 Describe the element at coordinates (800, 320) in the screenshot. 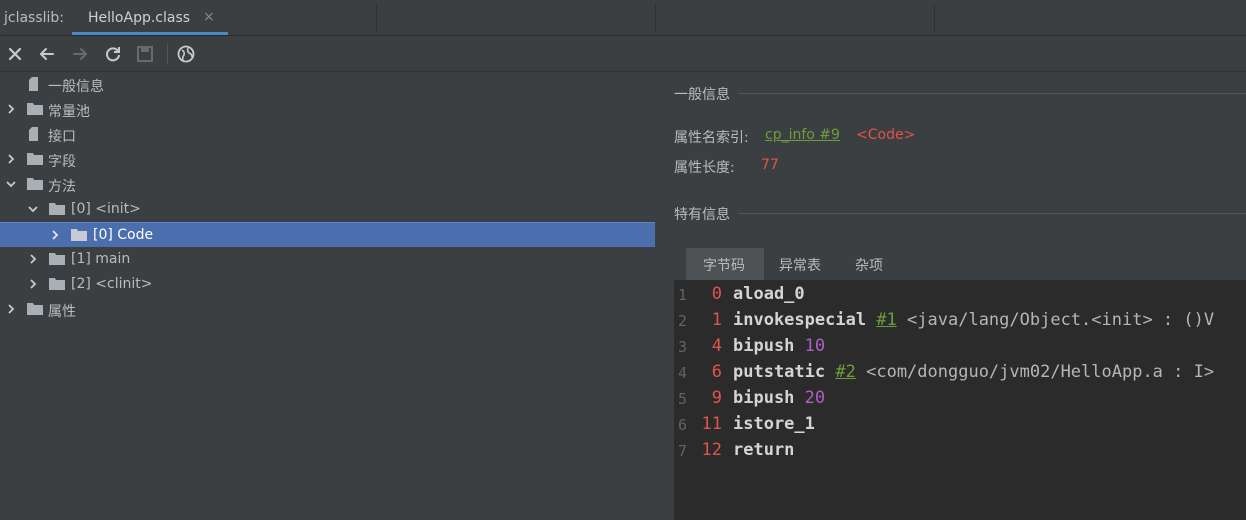

I see `opcode: invokespecial` at that location.